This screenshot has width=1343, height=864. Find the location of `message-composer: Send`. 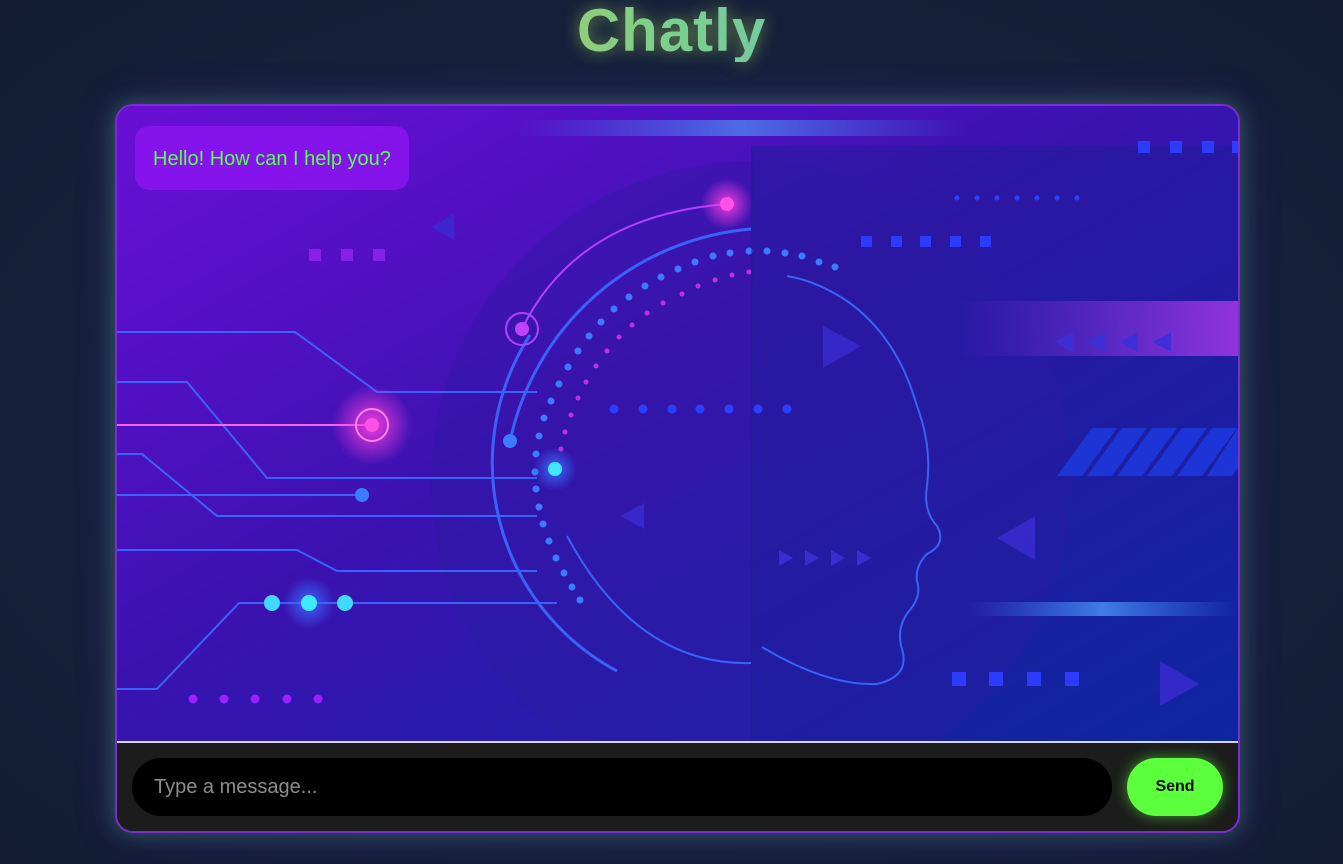

message-composer: Send is located at coordinates (677, 787).